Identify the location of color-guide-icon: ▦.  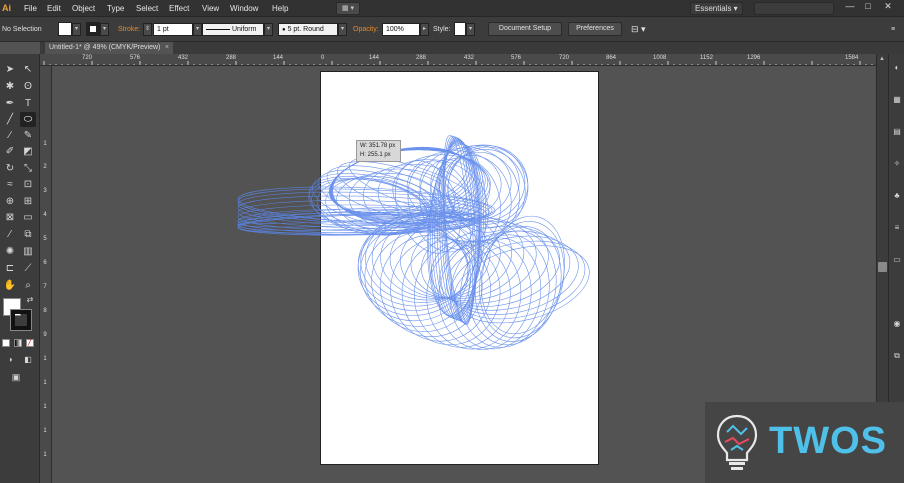
(896, 99).